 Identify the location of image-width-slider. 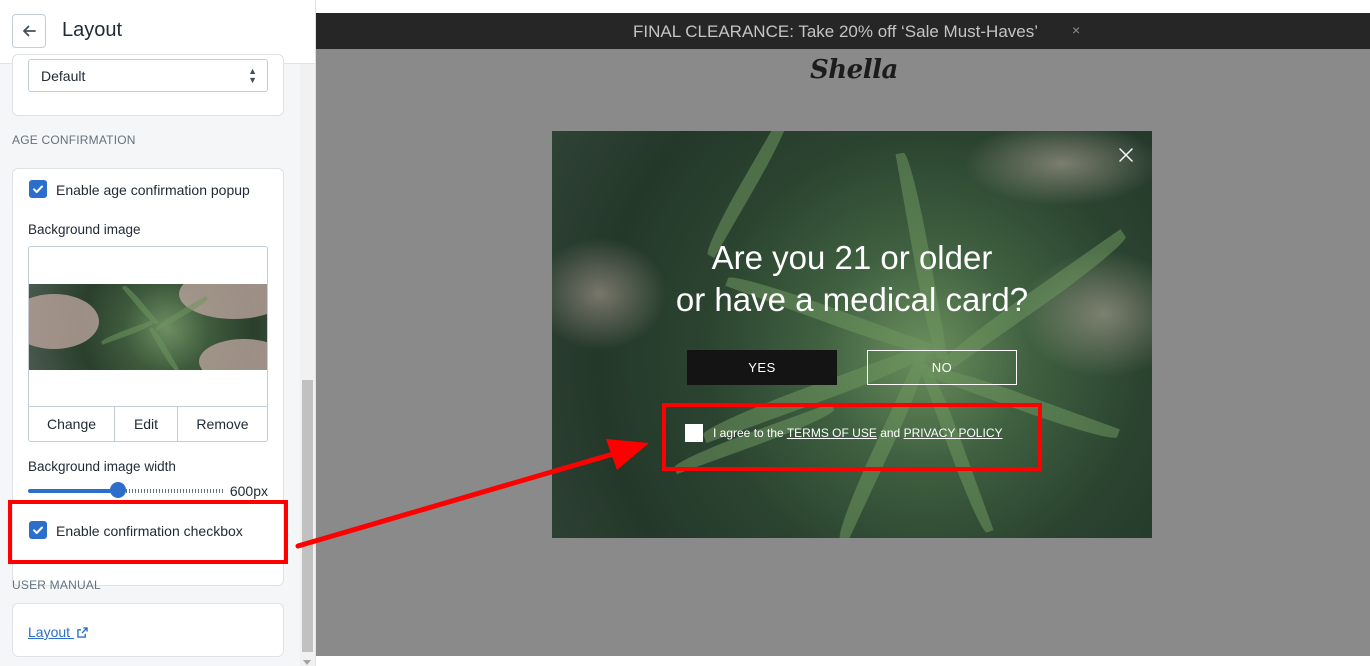
(125, 490).